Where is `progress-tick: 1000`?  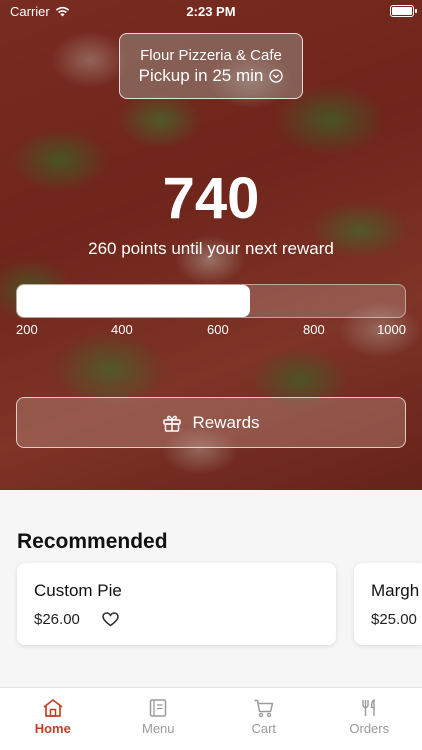 progress-tick: 1000 is located at coordinates (391, 329).